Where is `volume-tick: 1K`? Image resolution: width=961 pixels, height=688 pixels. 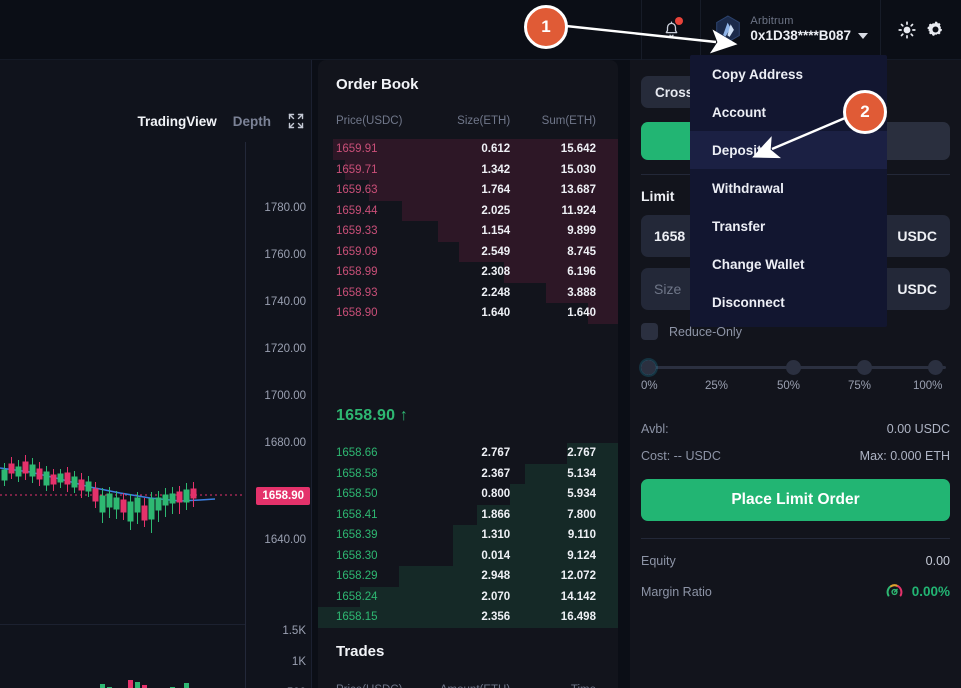
volume-tick: 1K is located at coordinates (298, 662).